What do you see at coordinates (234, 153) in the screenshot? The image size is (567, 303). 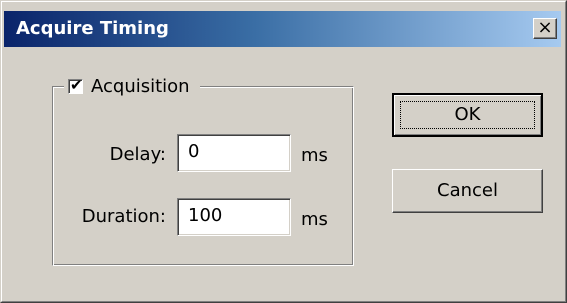 I see `delay-input: 0` at bounding box center [234, 153].